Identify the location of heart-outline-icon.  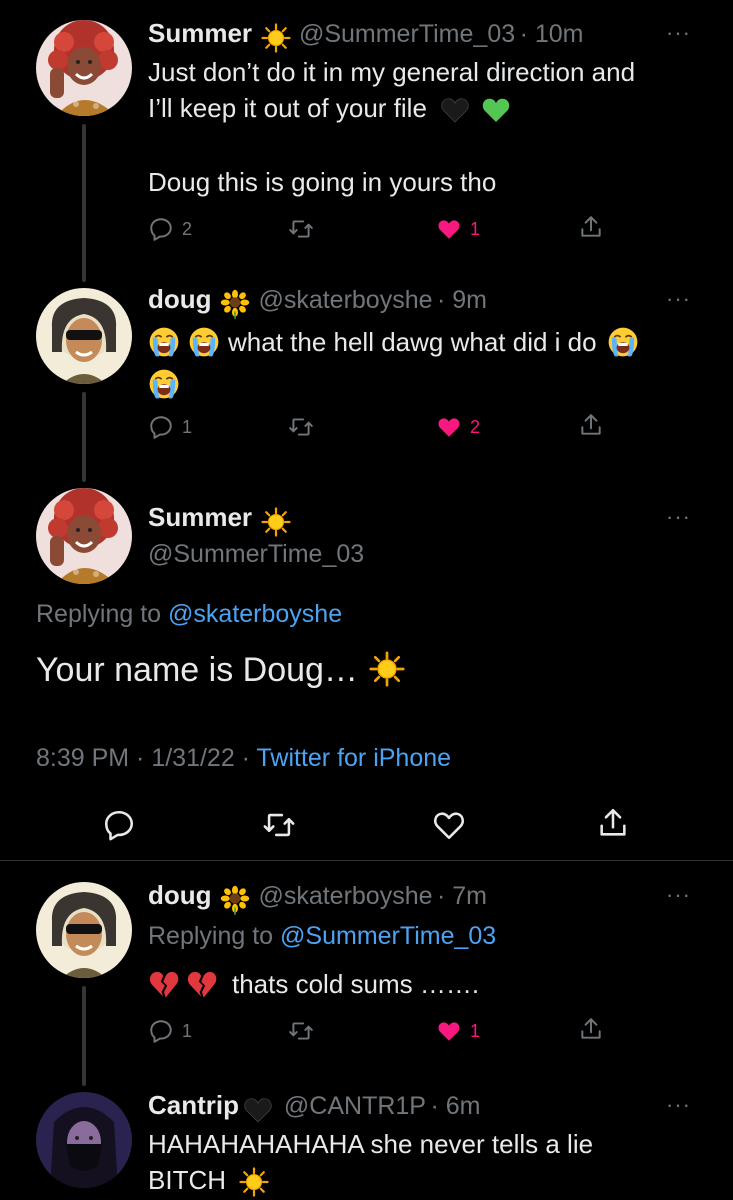
(449, 825).